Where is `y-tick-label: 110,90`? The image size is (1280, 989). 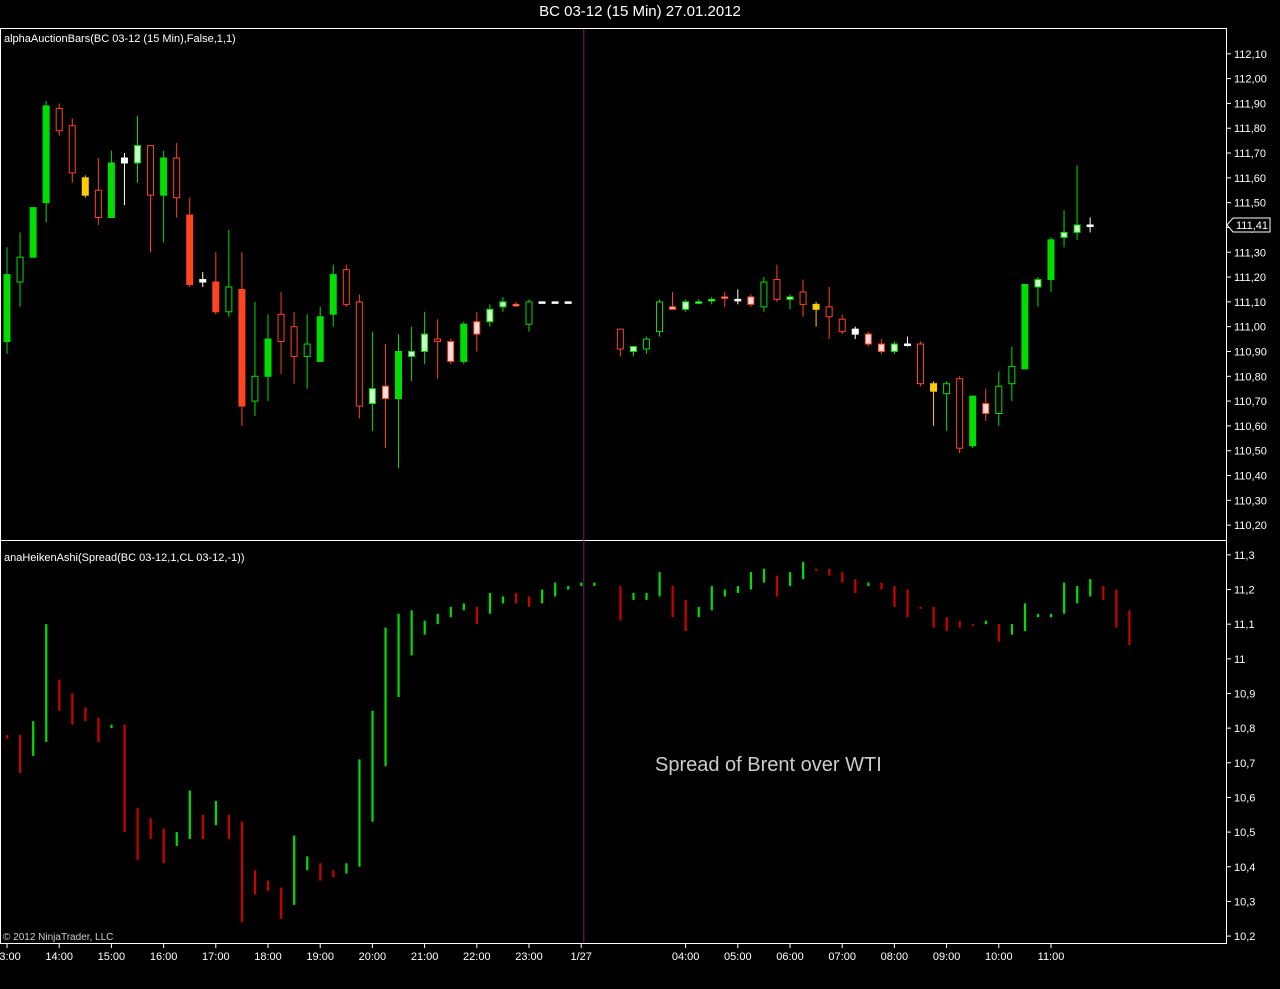 y-tick-label: 110,90 is located at coordinates (1250, 352).